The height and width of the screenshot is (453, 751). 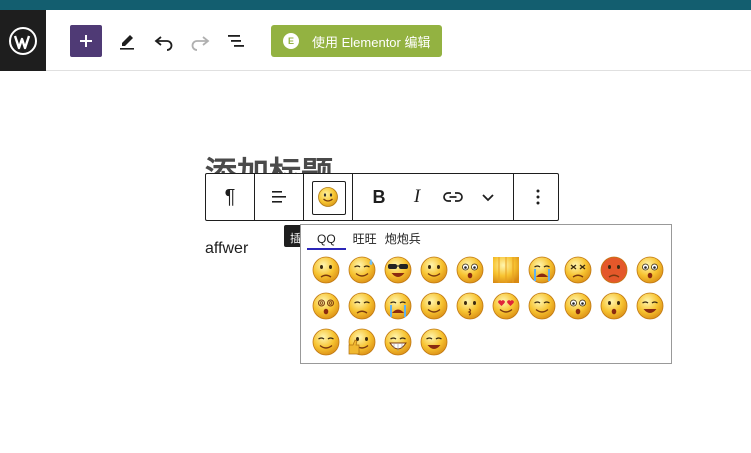 I want to click on block-options-button, so click(x=538, y=197).